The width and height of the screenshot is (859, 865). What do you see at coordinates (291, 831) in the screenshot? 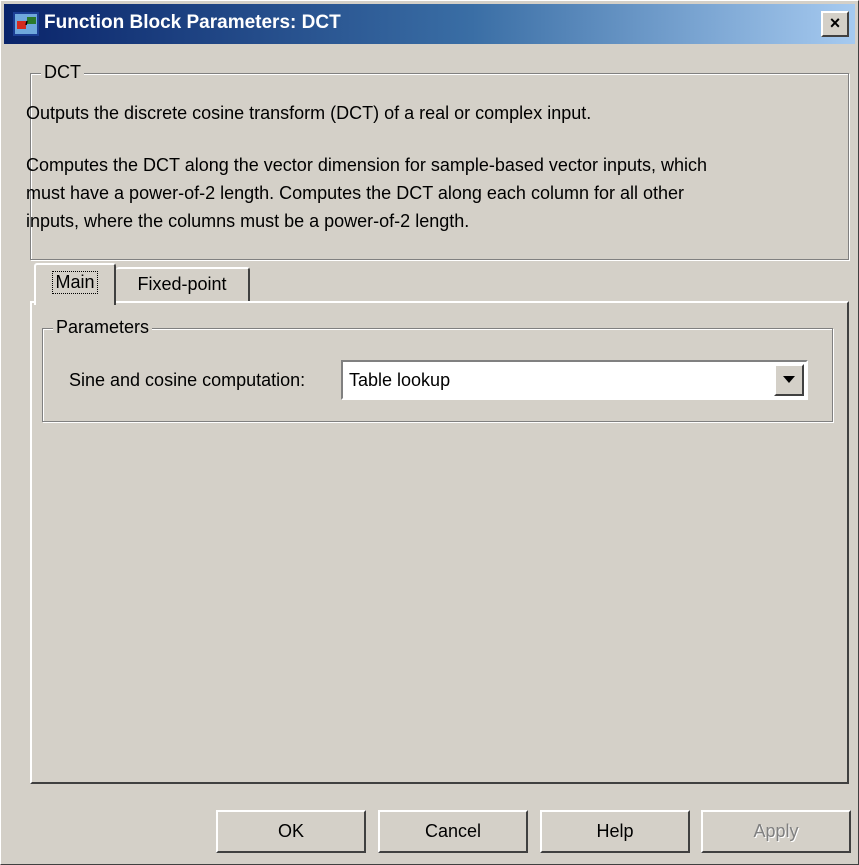
I see `ok-button: OK` at bounding box center [291, 831].